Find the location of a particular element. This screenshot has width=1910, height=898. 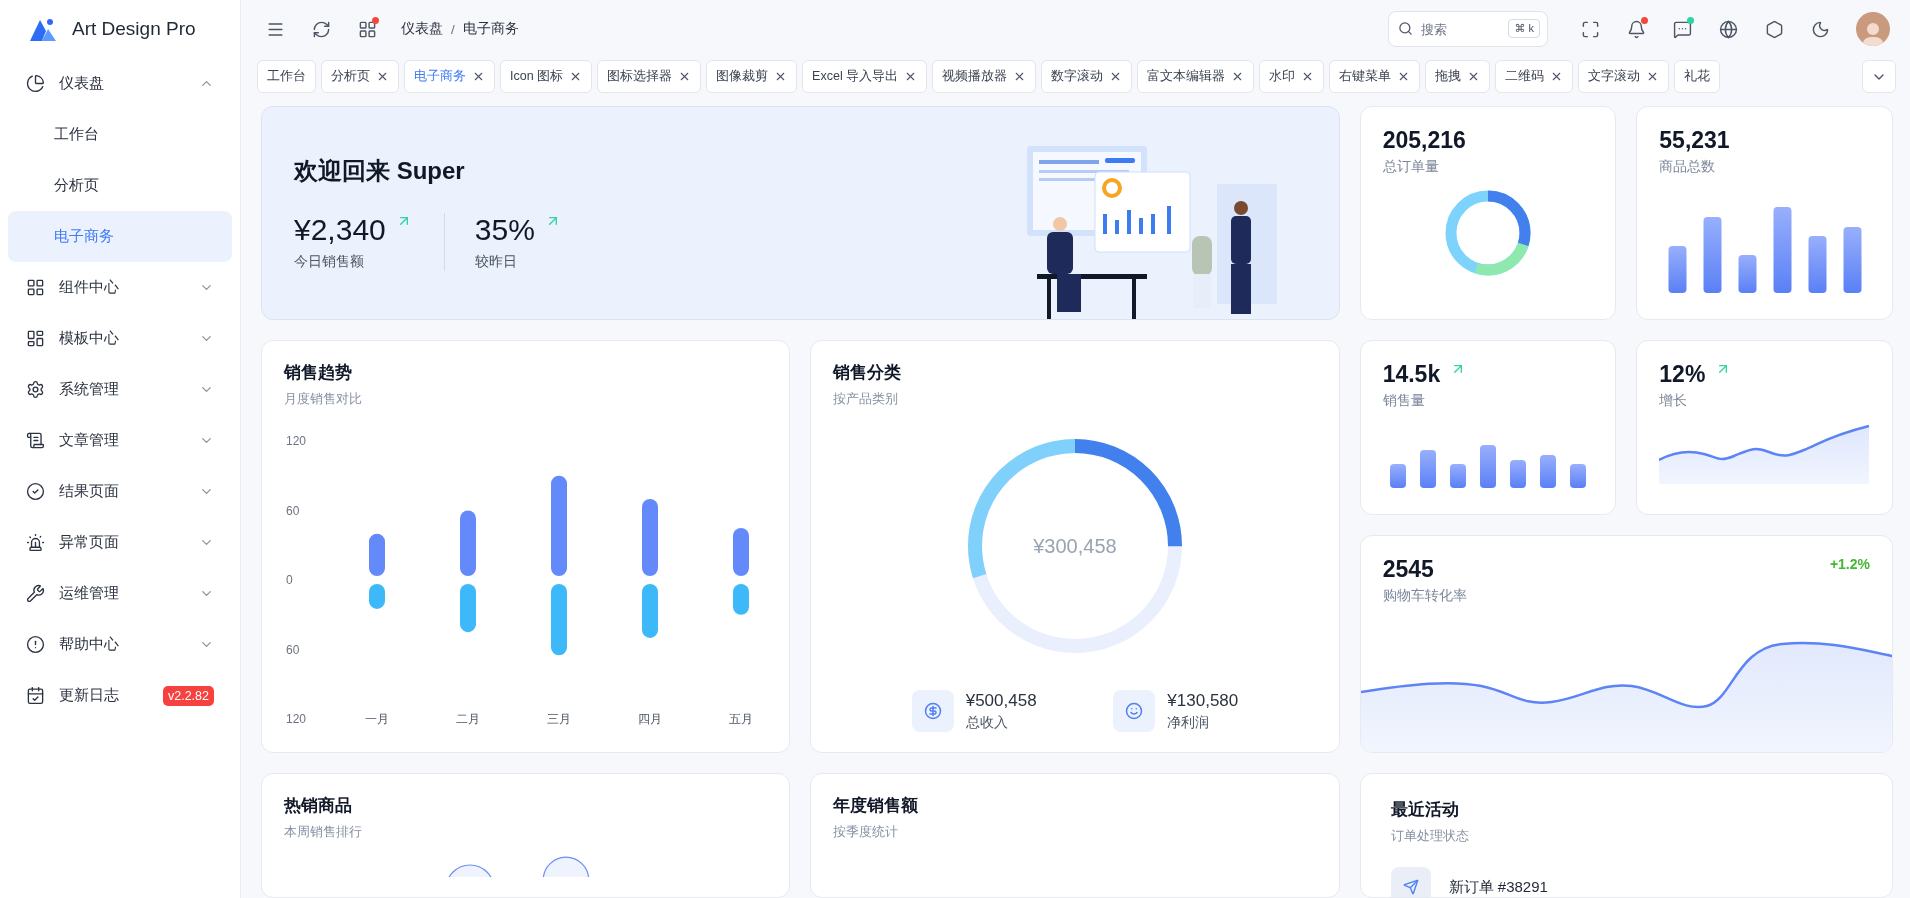

scroll-icon is located at coordinates (35, 440).